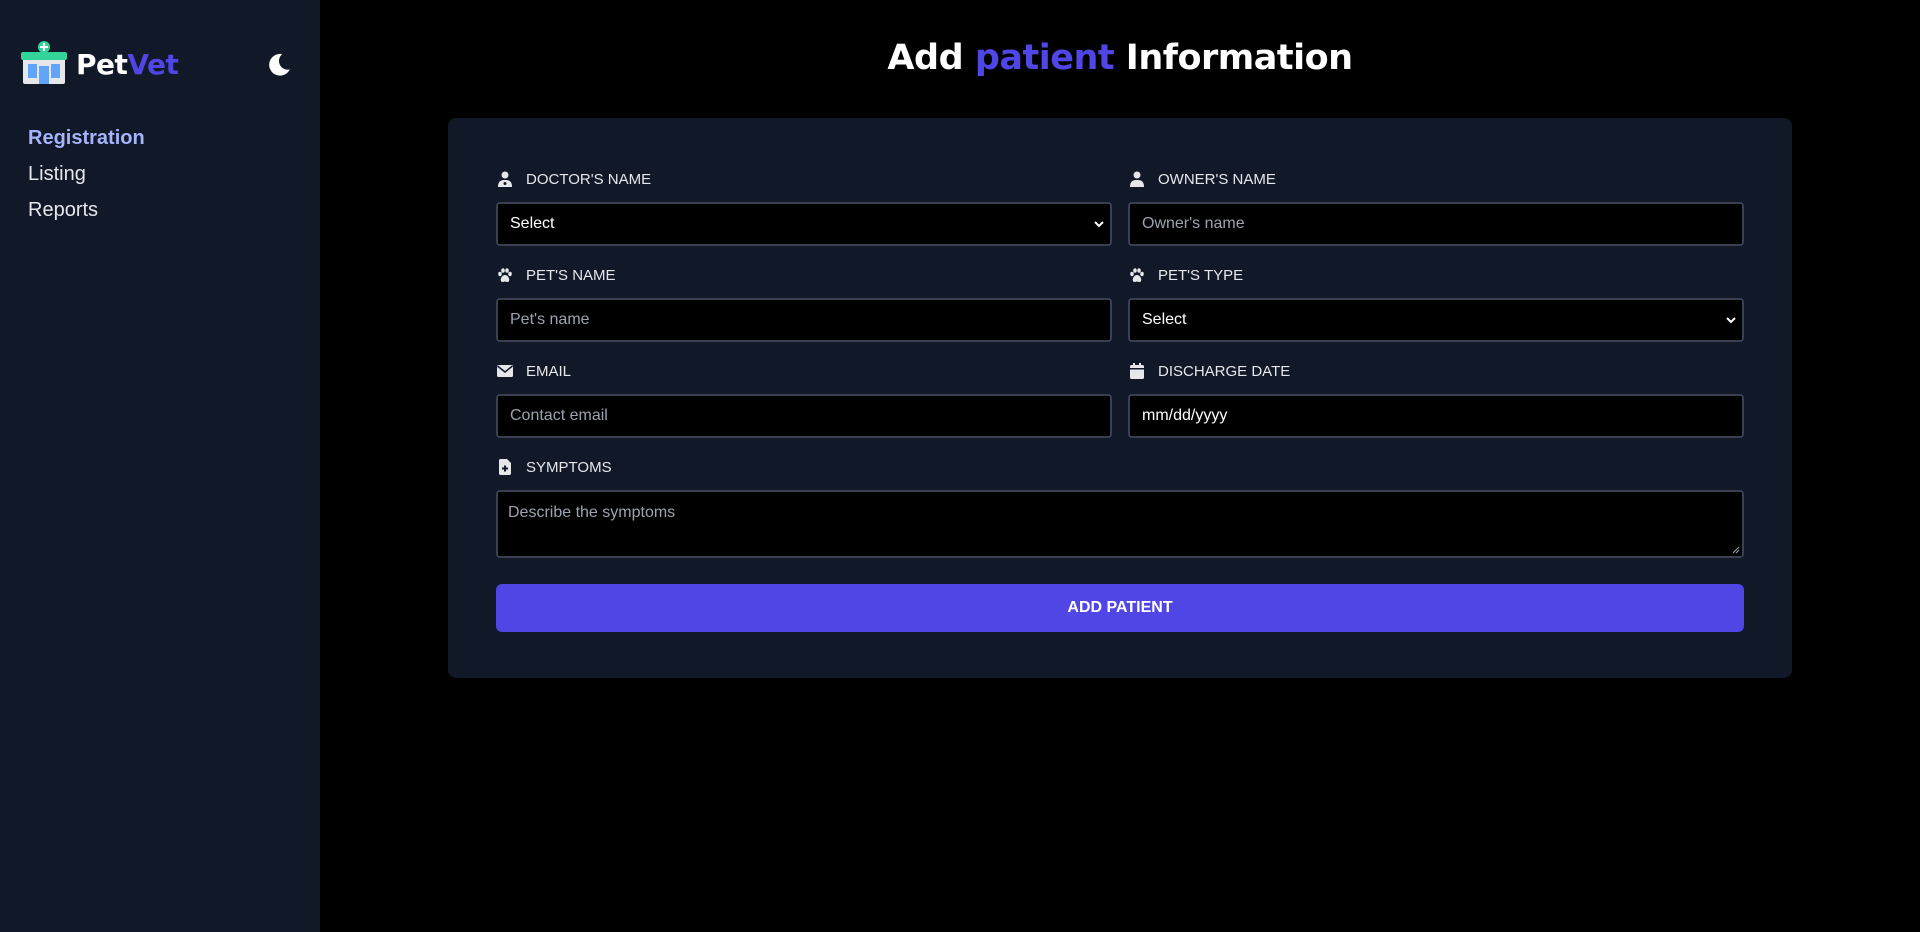 Image resolution: width=1920 pixels, height=932 pixels. What do you see at coordinates (505, 371) in the screenshot?
I see `envelope-icon` at bounding box center [505, 371].